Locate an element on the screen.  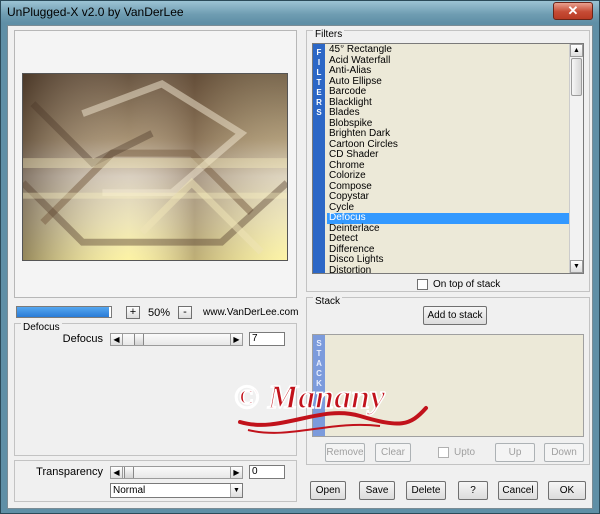
progress-fill is located at coordinates (63, 312).